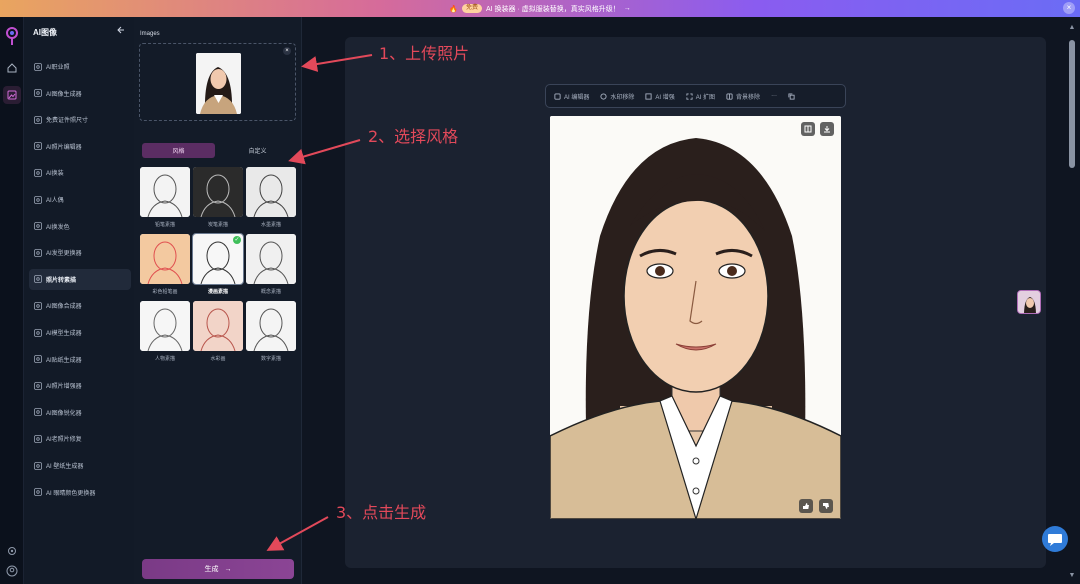 This screenshot has width=1080, height=584. I want to click on style-option: 铅笔素描, so click(165, 197).